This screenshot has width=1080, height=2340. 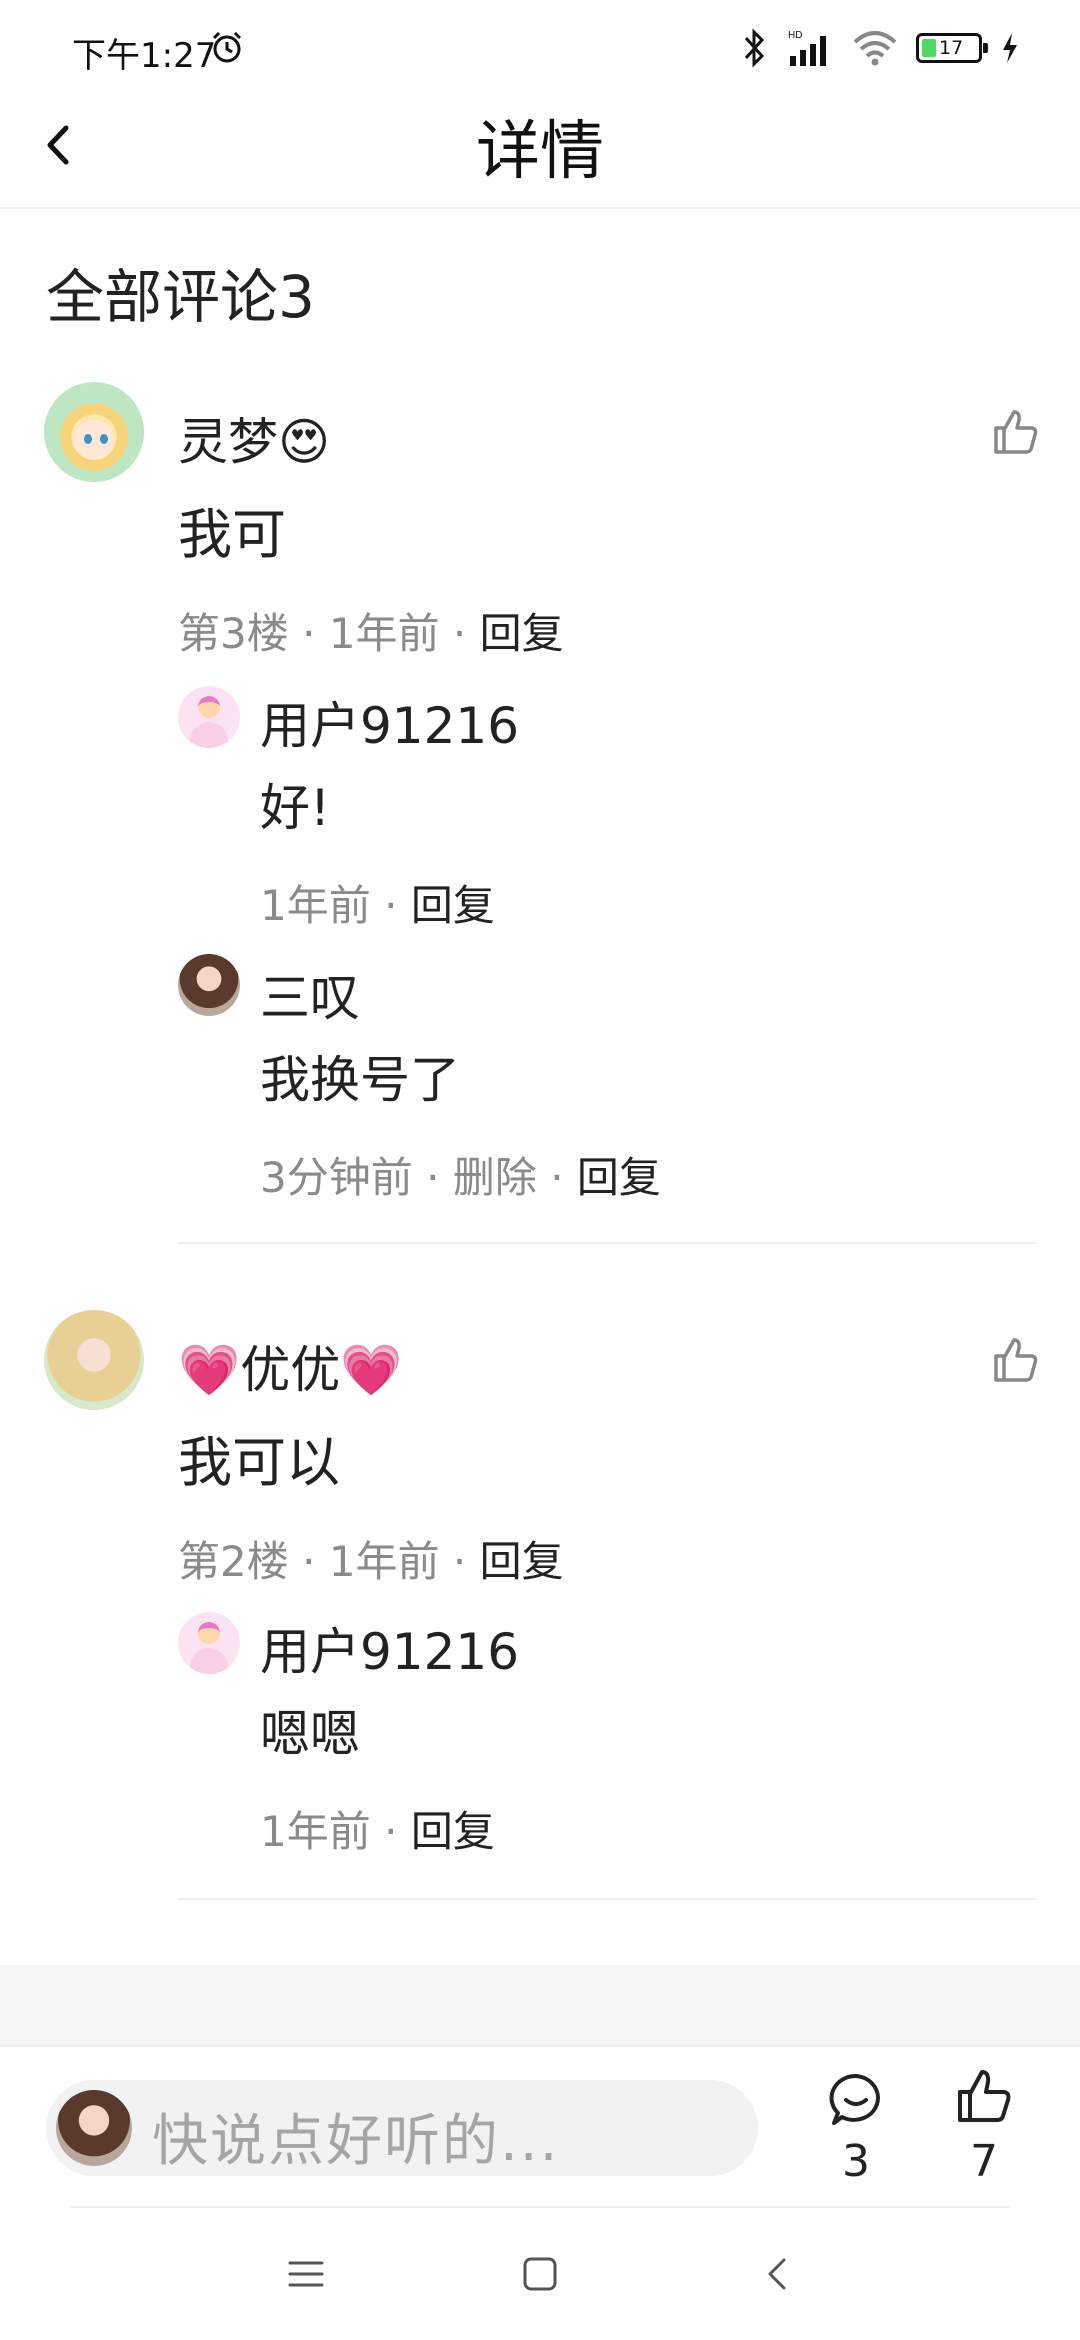 I want to click on list-end-band, so click(x=540, y=2005).